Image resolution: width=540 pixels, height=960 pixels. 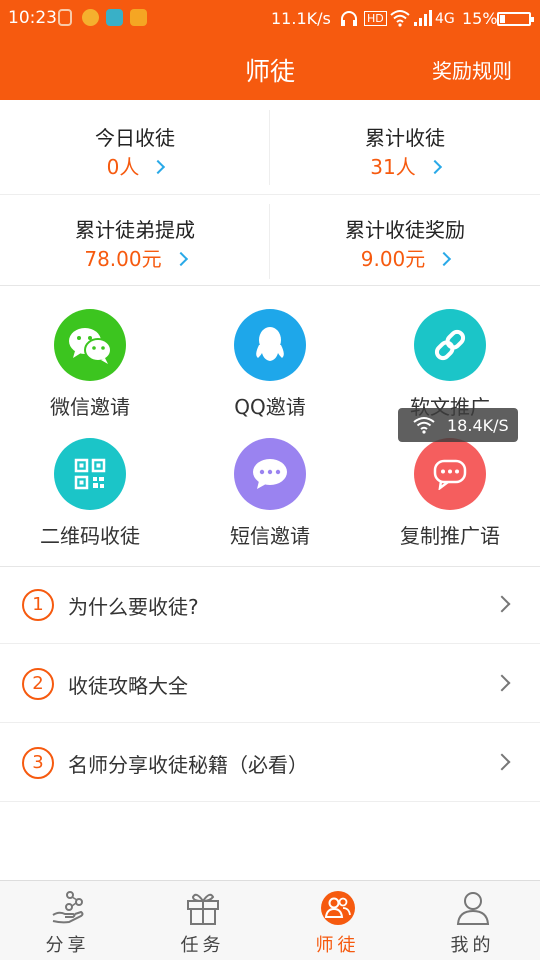 I want to click on stat-total-commission: 累计徒弟提成 78.00元, so click(x=135, y=238).